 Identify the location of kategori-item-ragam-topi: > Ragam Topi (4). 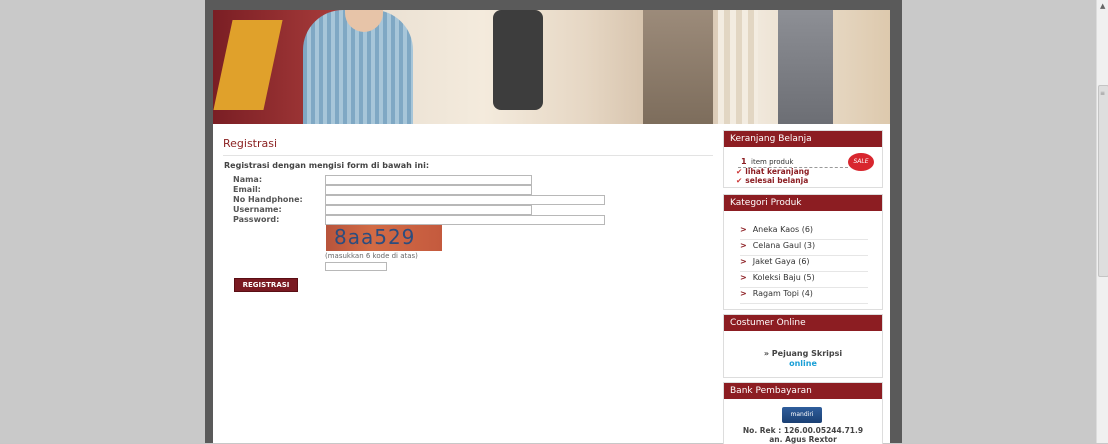
(804, 295).